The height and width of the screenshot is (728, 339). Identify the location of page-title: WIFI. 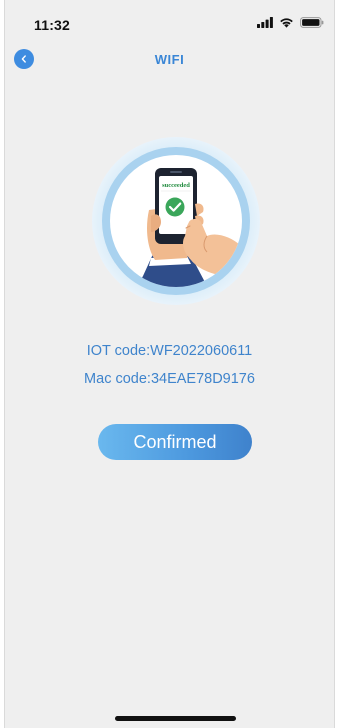
(169, 59).